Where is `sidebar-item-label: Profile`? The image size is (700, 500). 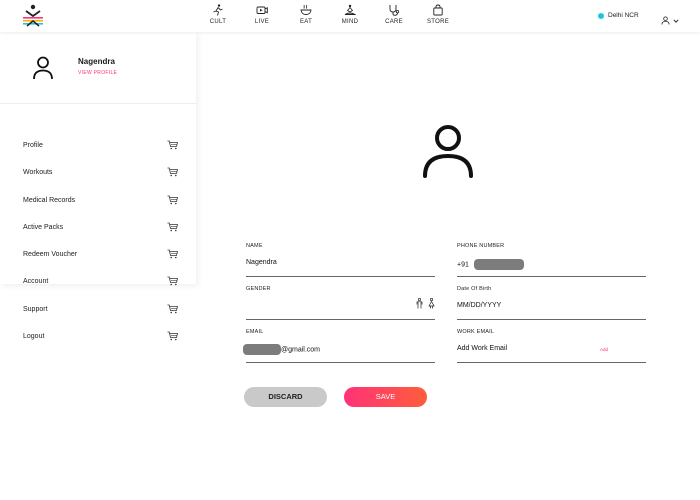
sidebar-item-label: Profile is located at coordinates (33, 145).